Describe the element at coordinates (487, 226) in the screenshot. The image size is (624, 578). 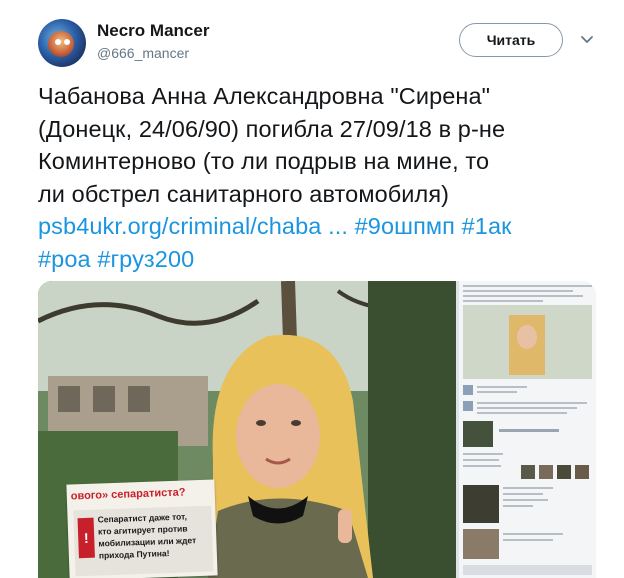
I see `hashtag: #1ак` at that location.